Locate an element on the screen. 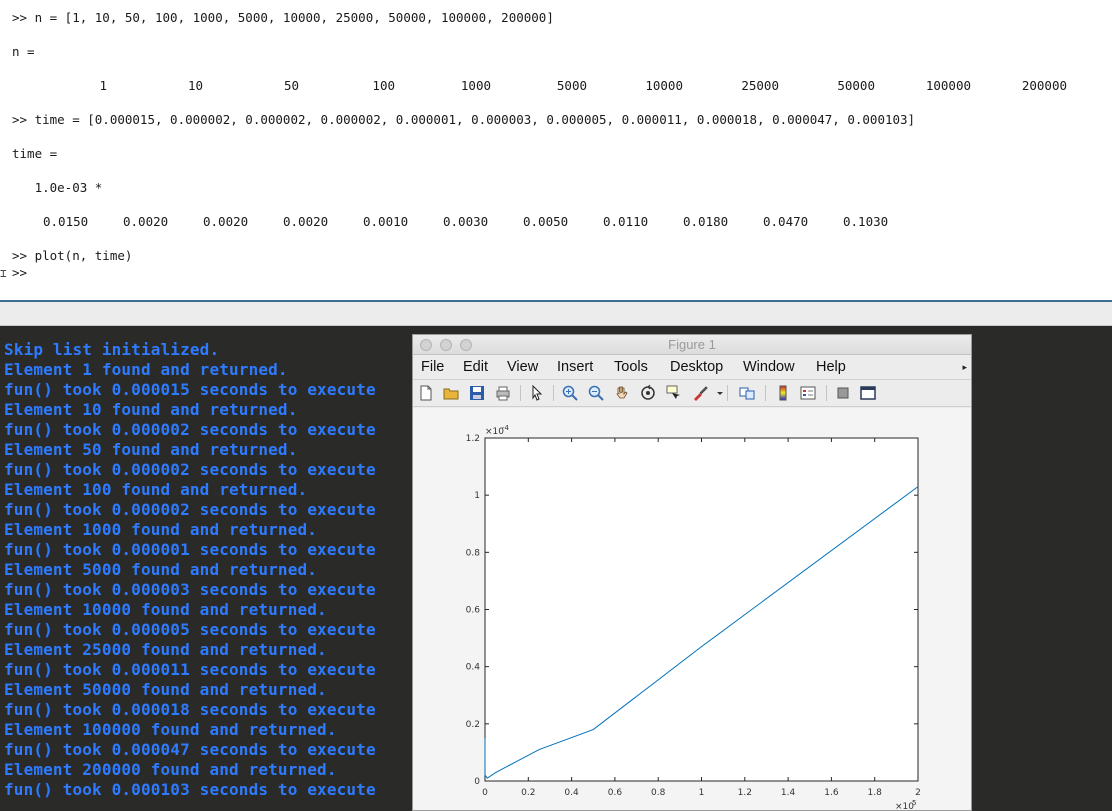 Image resolution: width=1112 pixels, height=811 pixels. x-tick-label: 1 is located at coordinates (702, 793).